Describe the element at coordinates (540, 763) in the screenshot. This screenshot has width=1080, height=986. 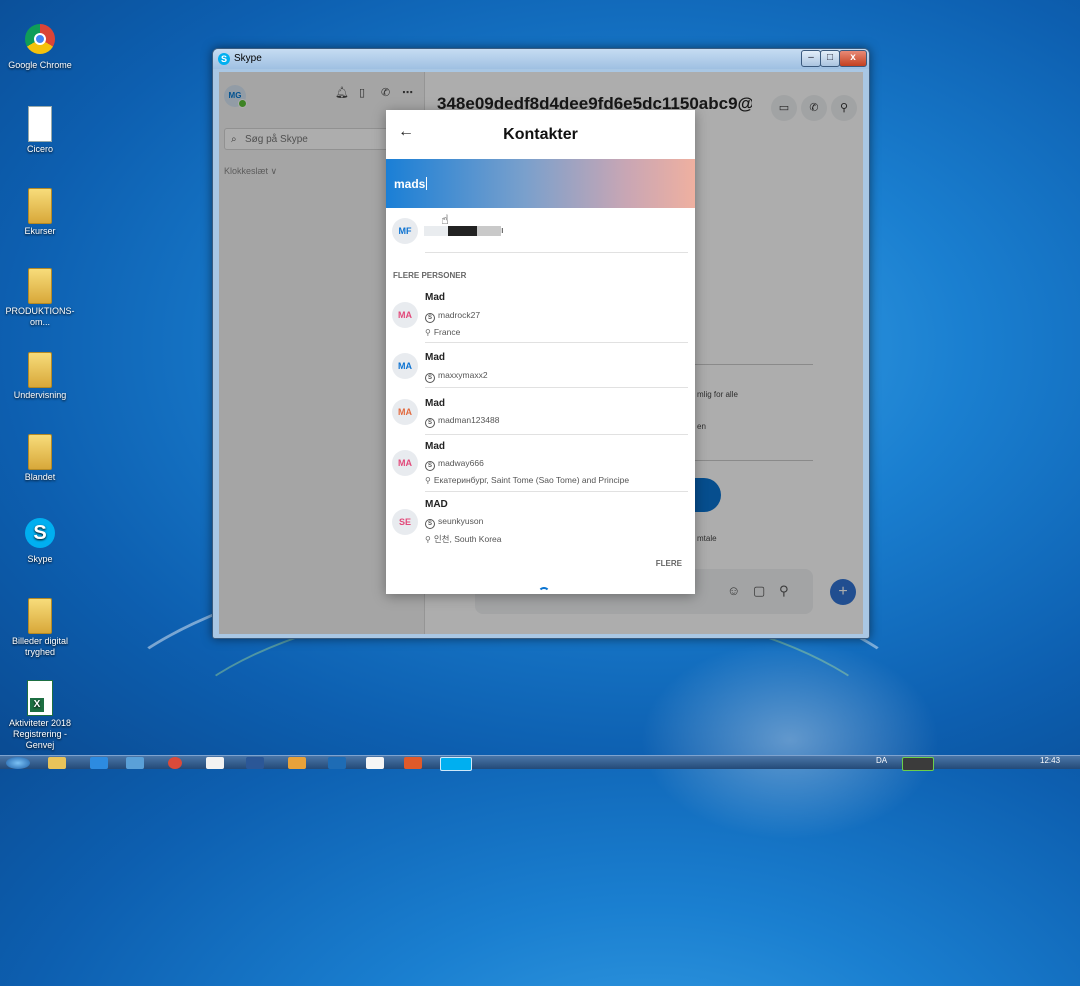
I see `taskbar: DA 12:43` at that location.